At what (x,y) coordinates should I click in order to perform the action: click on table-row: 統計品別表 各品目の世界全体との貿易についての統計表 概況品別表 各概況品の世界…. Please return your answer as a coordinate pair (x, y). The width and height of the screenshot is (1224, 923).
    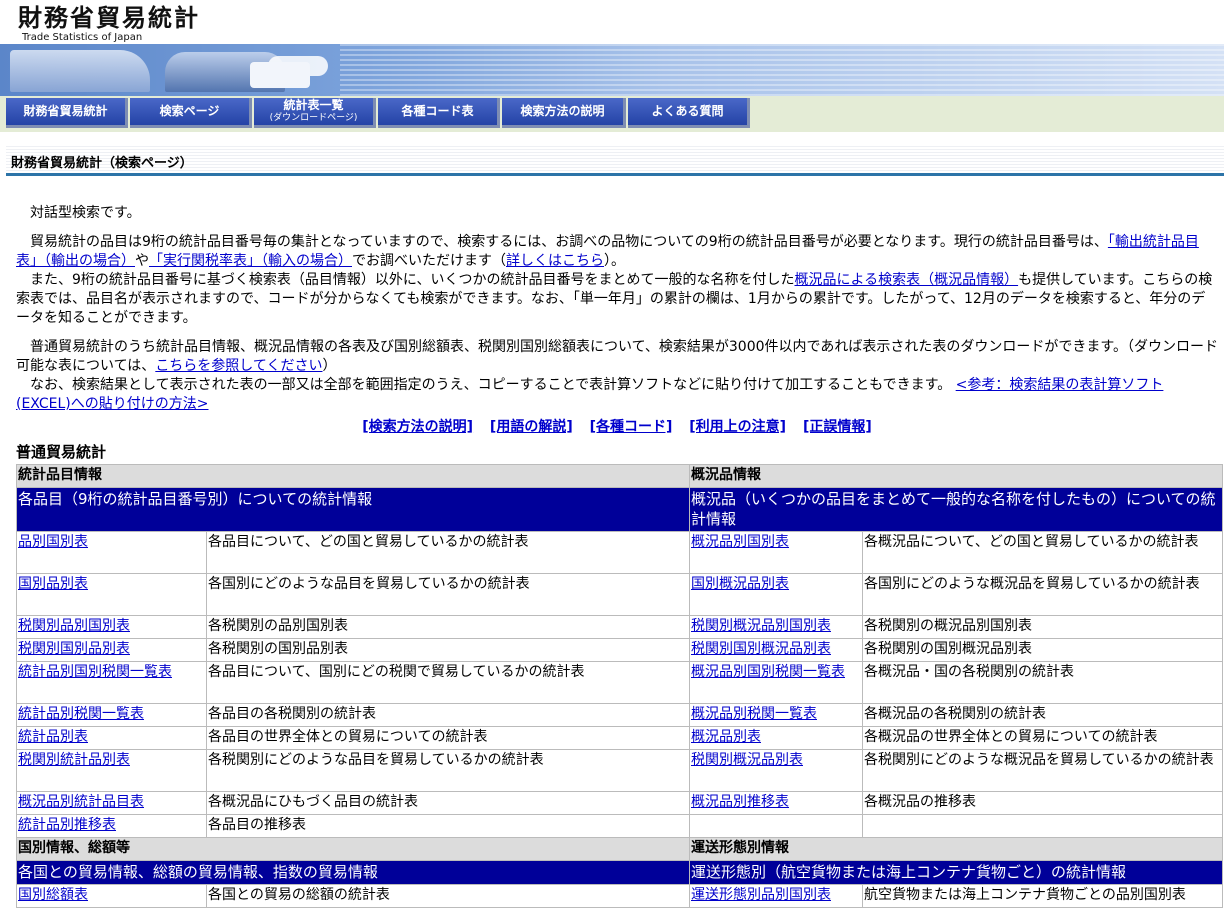
    Looking at the image, I should click on (619, 738).